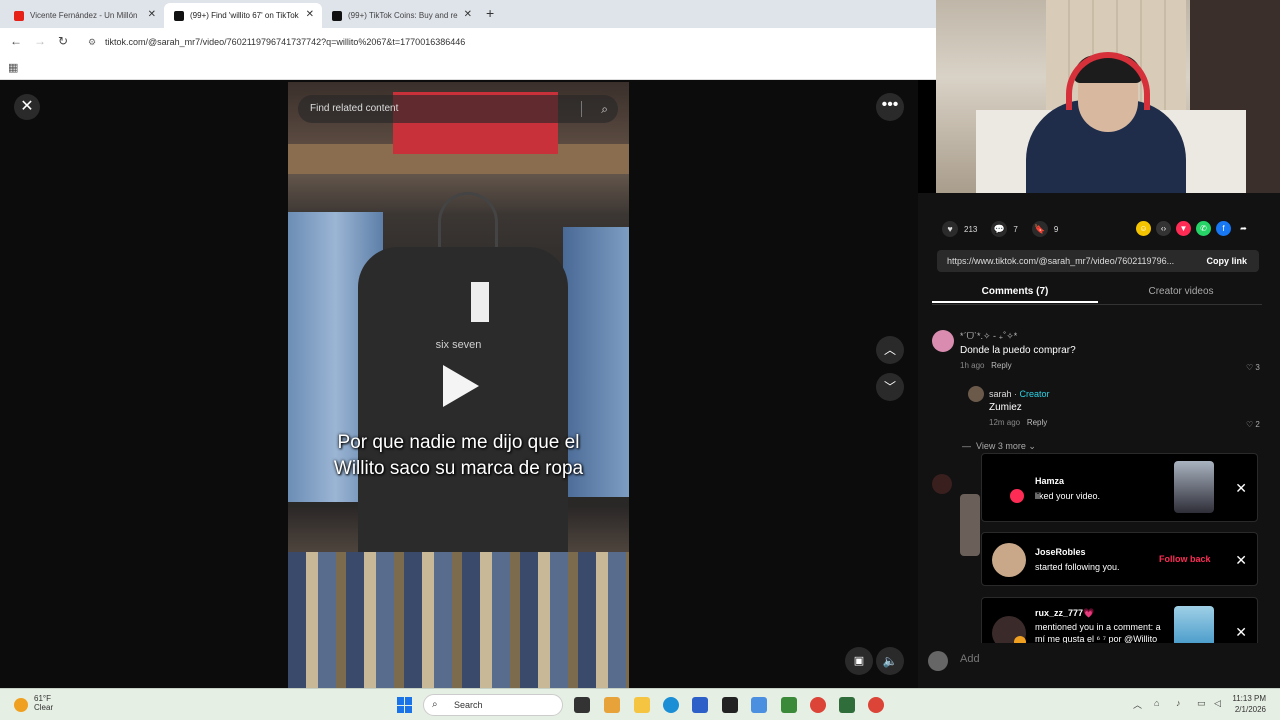  What do you see at coordinates (1203, 228) in the screenshot?
I see `whatsapp-icon: ✆` at bounding box center [1203, 228].